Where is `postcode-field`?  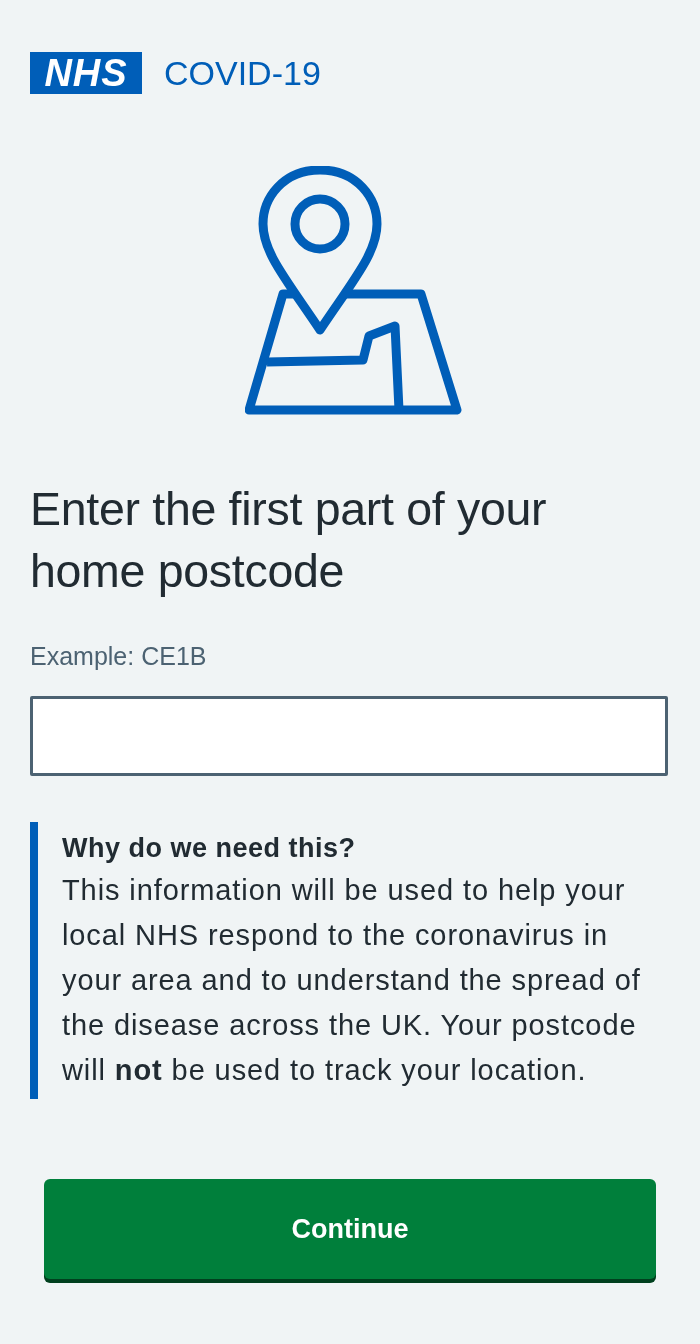 postcode-field is located at coordinates (349, 736).